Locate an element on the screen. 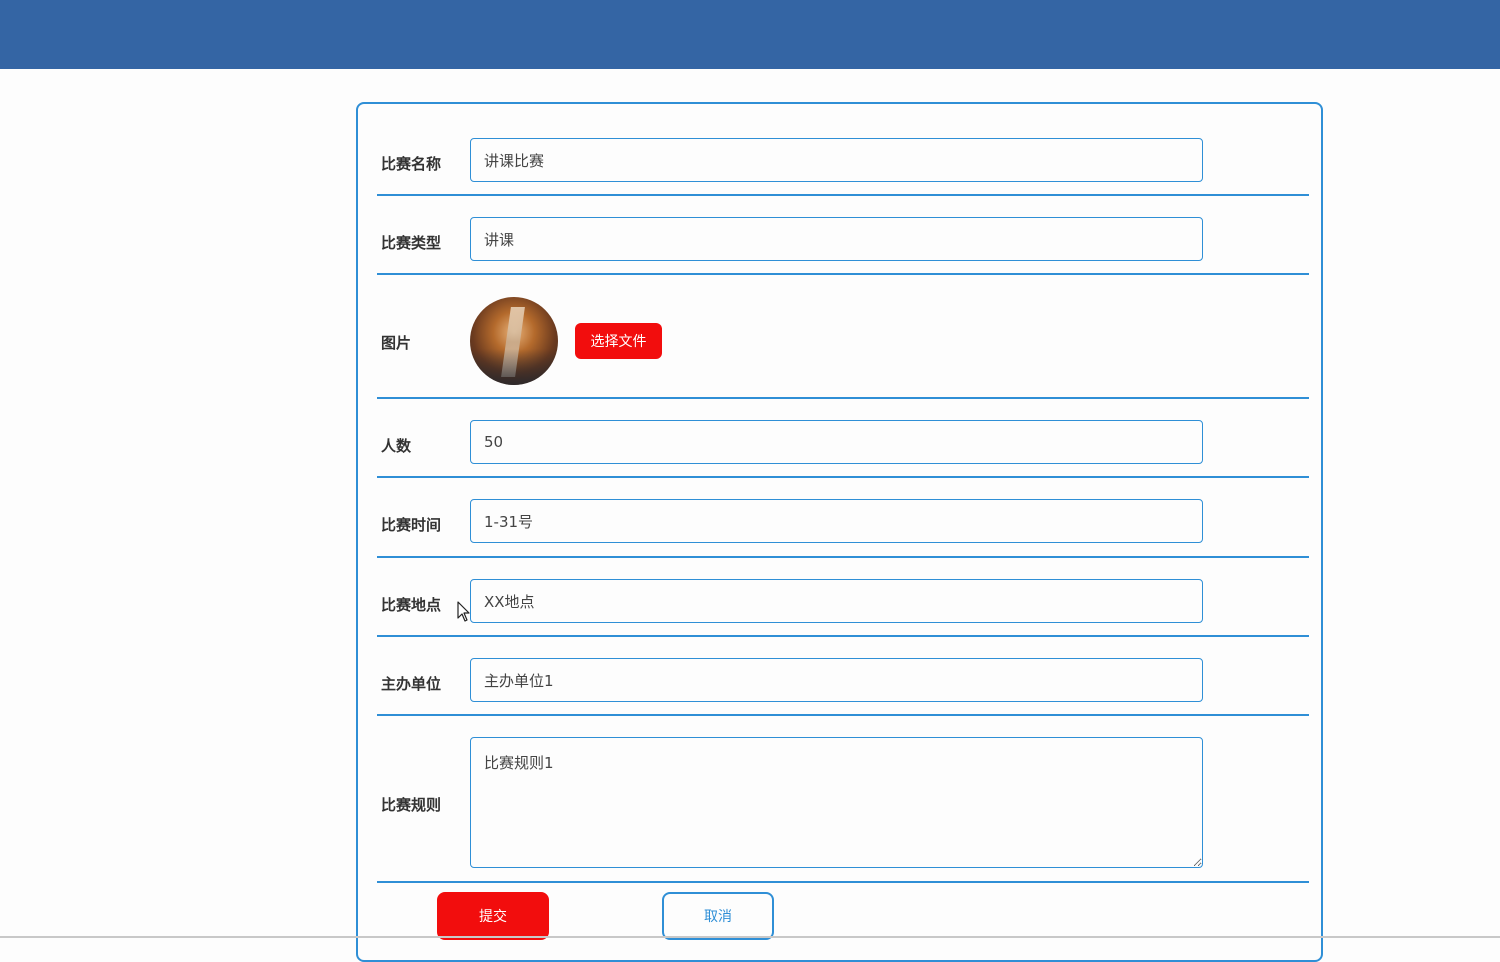 The image size is (1500, 962). type-label: 比赛类型 is located at coordinates (411, 243).